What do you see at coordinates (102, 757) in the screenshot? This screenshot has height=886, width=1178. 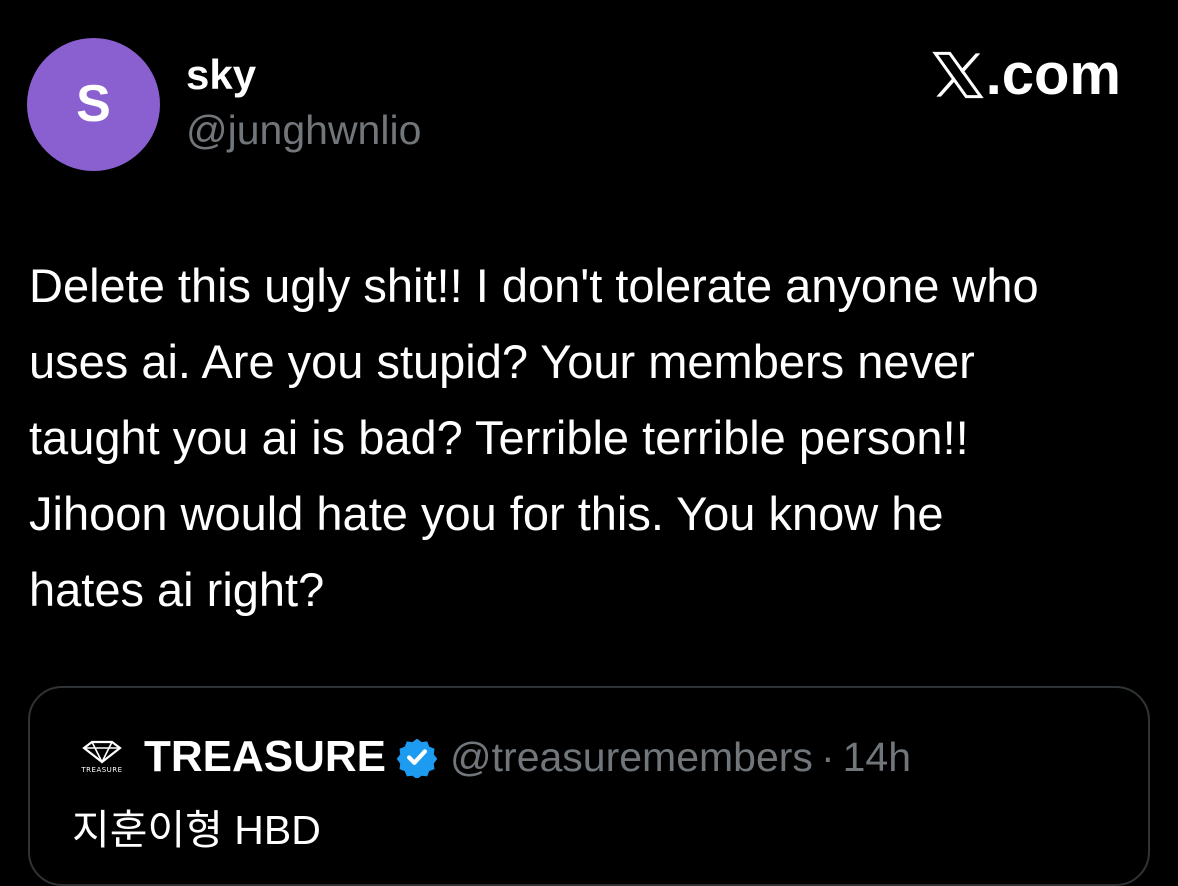 I see `treasure-logo-icon: TREASURE` at bounding box center [102, 757].